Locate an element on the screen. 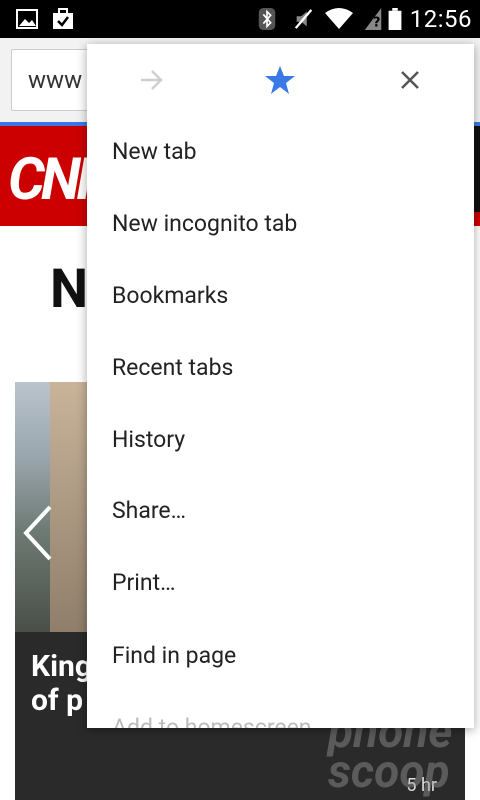 This screenshot has height=800, width=480. close-icon is located at coordinates (410, 80).